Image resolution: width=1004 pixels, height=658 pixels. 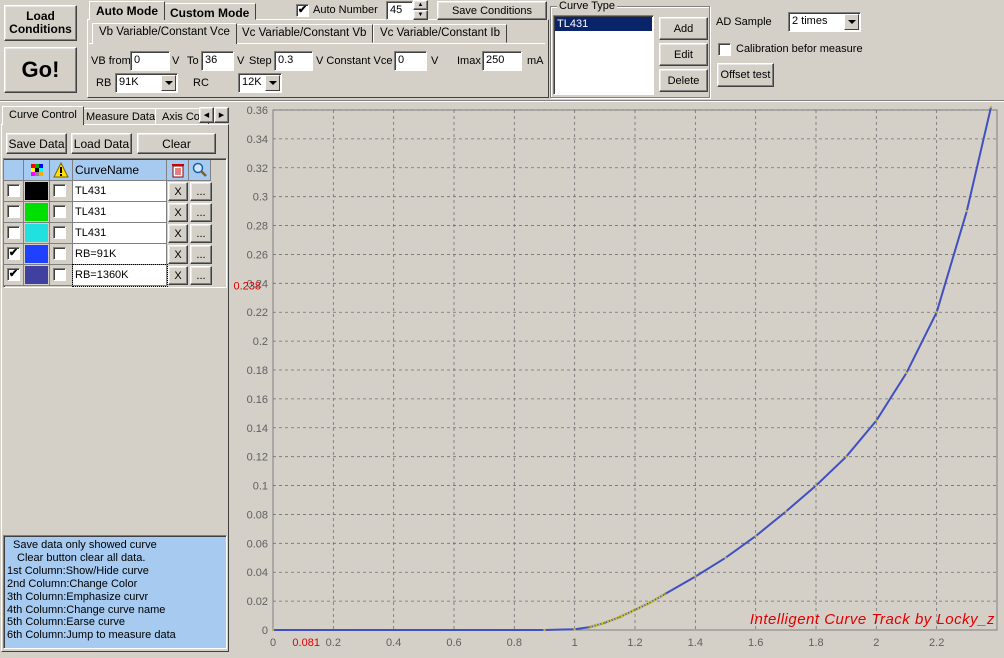 I want to click on ad-sample-select: 2 times, so click(x=824, y=22).